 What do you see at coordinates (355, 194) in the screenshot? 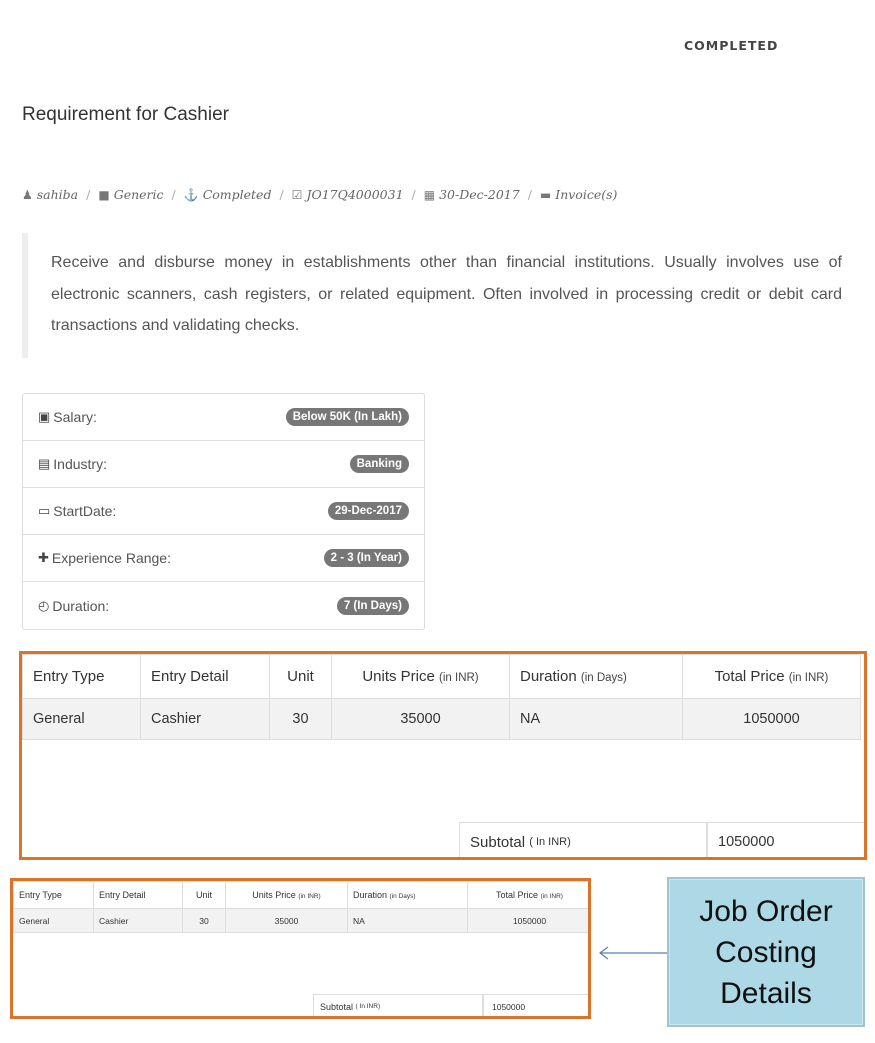
I see `meta-job-id-label: JO17Q4000031` at bounding box center [355, 194].